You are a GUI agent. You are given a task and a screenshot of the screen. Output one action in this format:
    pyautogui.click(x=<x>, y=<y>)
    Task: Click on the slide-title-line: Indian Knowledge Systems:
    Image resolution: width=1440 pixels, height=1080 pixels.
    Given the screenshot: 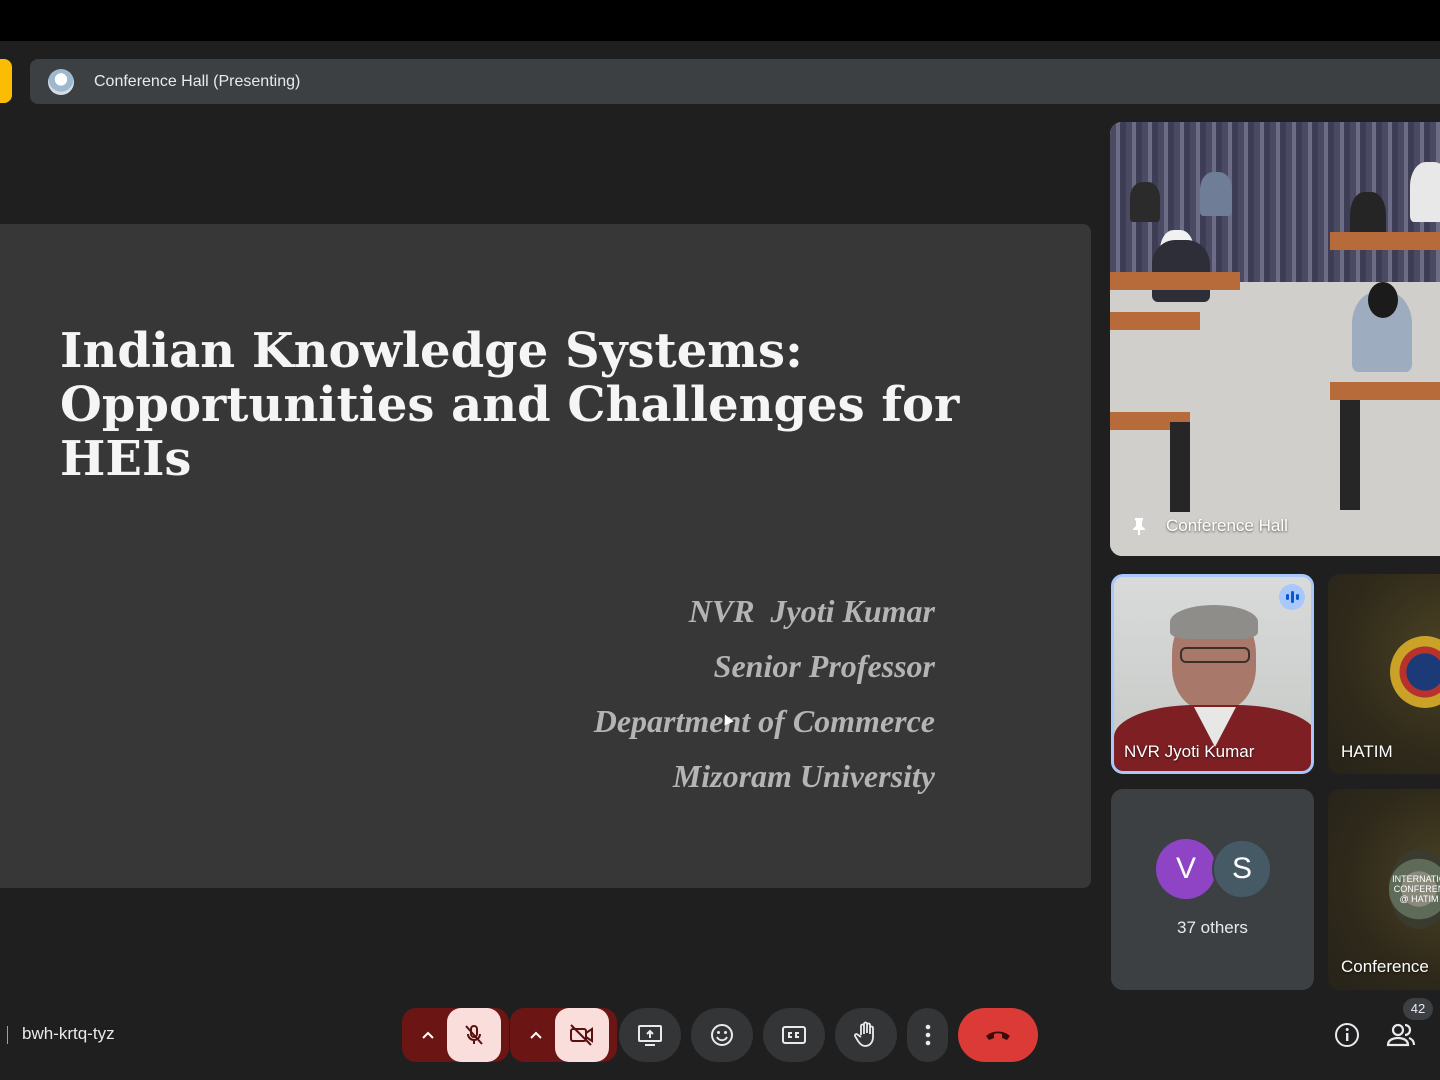 What is the action you would take?
    pyautogui.click(x=431, y=351)
    